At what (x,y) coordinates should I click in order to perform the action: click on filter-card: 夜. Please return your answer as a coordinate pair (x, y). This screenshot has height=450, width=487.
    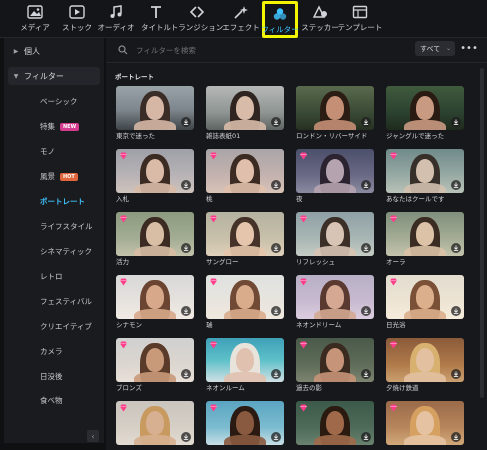
    Looking at the image, I should click on (335, 176).